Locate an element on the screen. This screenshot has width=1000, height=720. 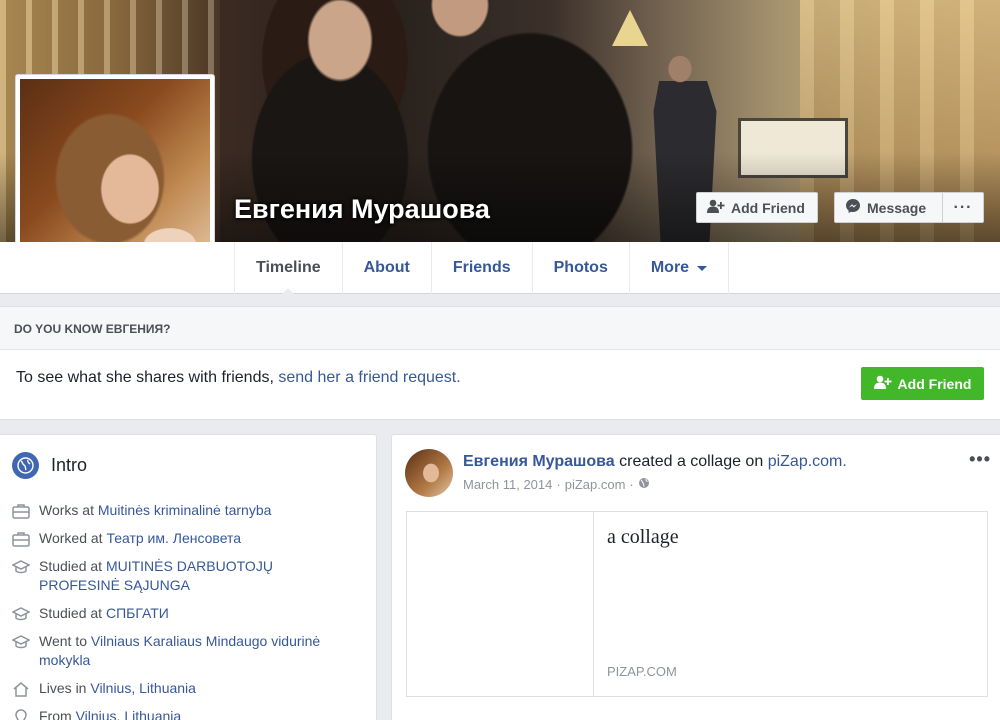
tab-friends: Friends is located at coordinates (481, 268).